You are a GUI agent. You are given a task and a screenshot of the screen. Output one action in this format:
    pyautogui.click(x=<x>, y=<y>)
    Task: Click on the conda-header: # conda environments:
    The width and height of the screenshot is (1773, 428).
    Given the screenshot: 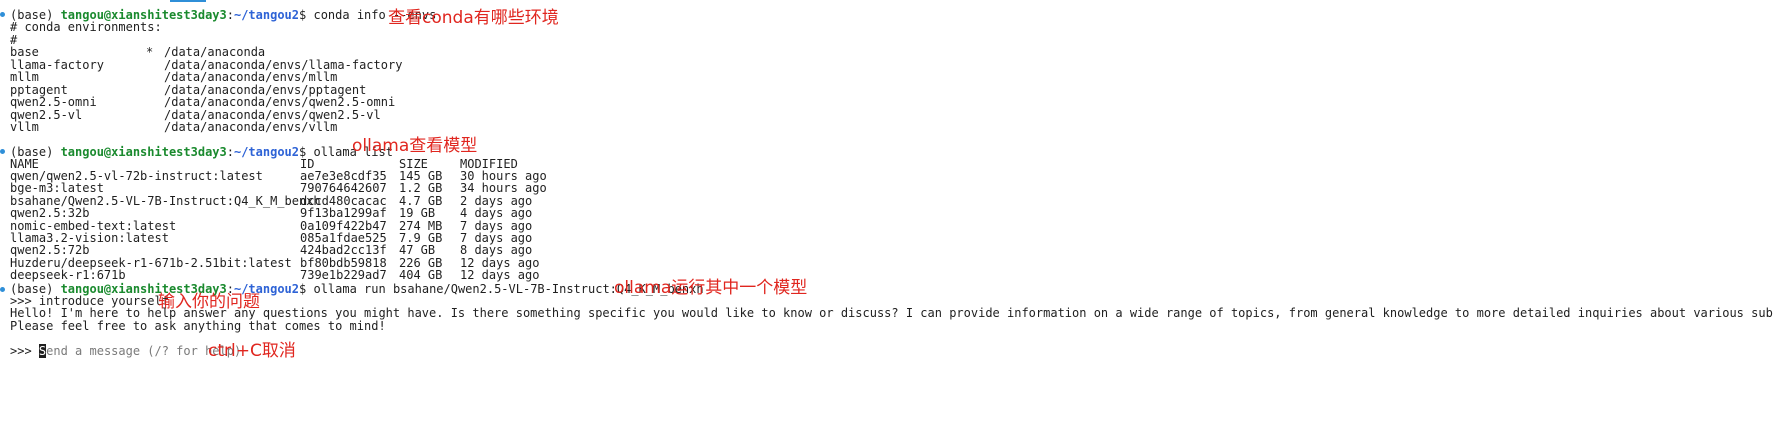 What is the action you would take?
    pyautogui.click(x=86, y=27)
    